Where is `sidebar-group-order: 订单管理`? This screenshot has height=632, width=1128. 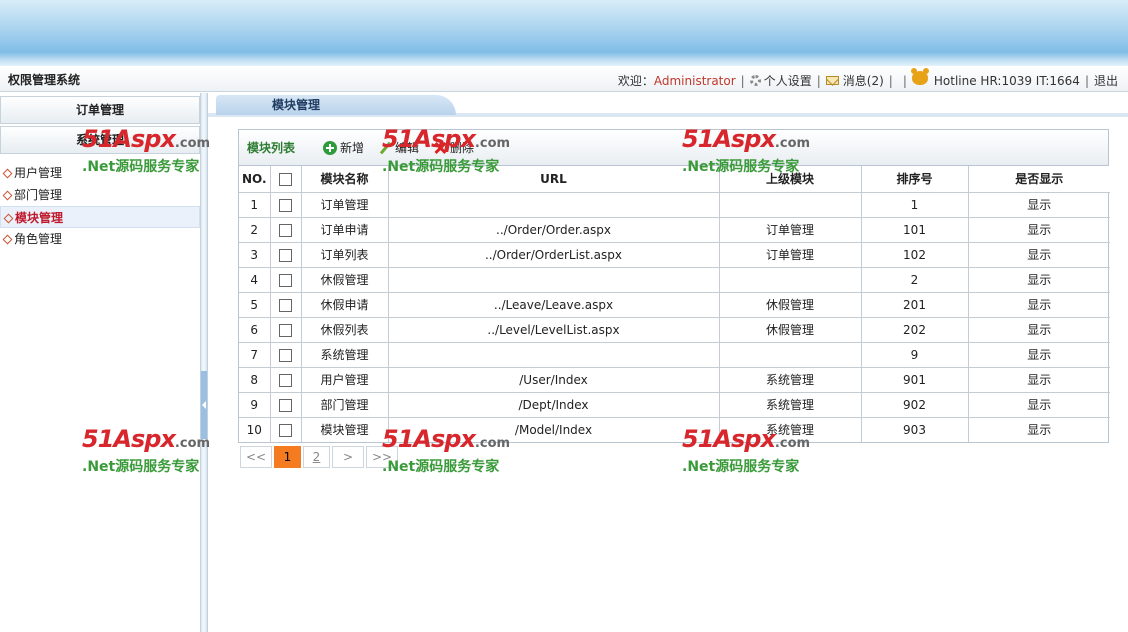 sidebar-group-order: 订单管理 is located at coordinates (100, 110).